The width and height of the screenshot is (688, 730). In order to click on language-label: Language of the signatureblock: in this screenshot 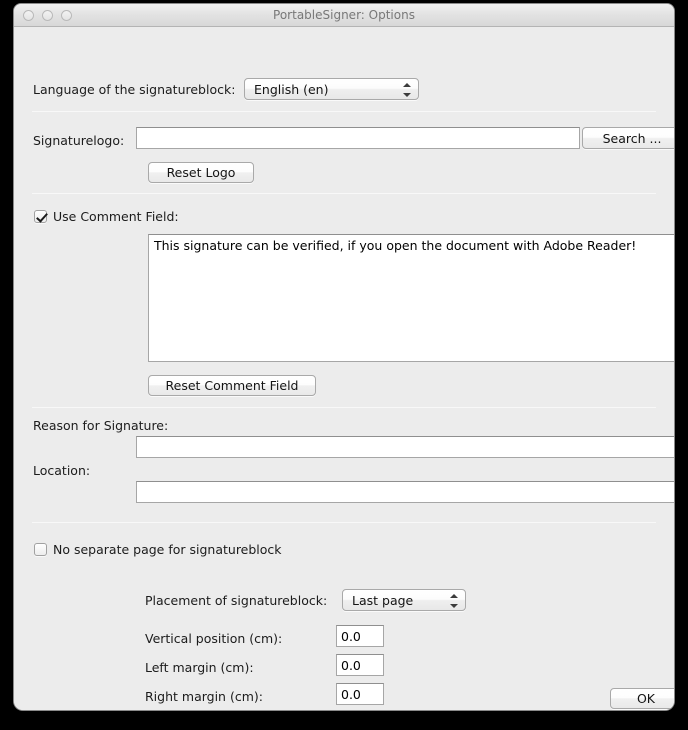, I will do `click(134, 89)`.